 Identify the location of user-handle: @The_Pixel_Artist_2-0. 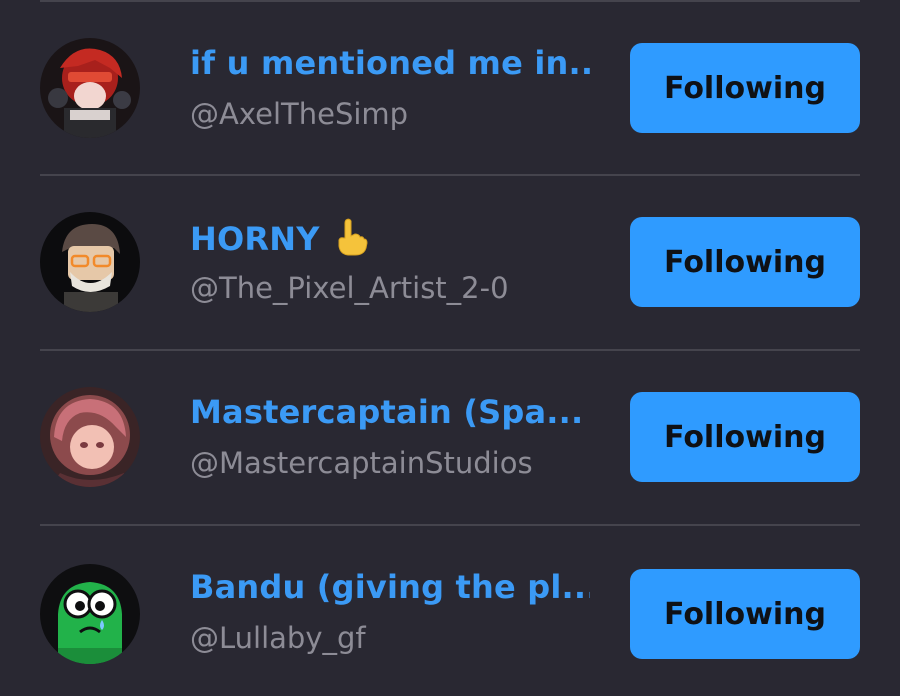
(349, 288).